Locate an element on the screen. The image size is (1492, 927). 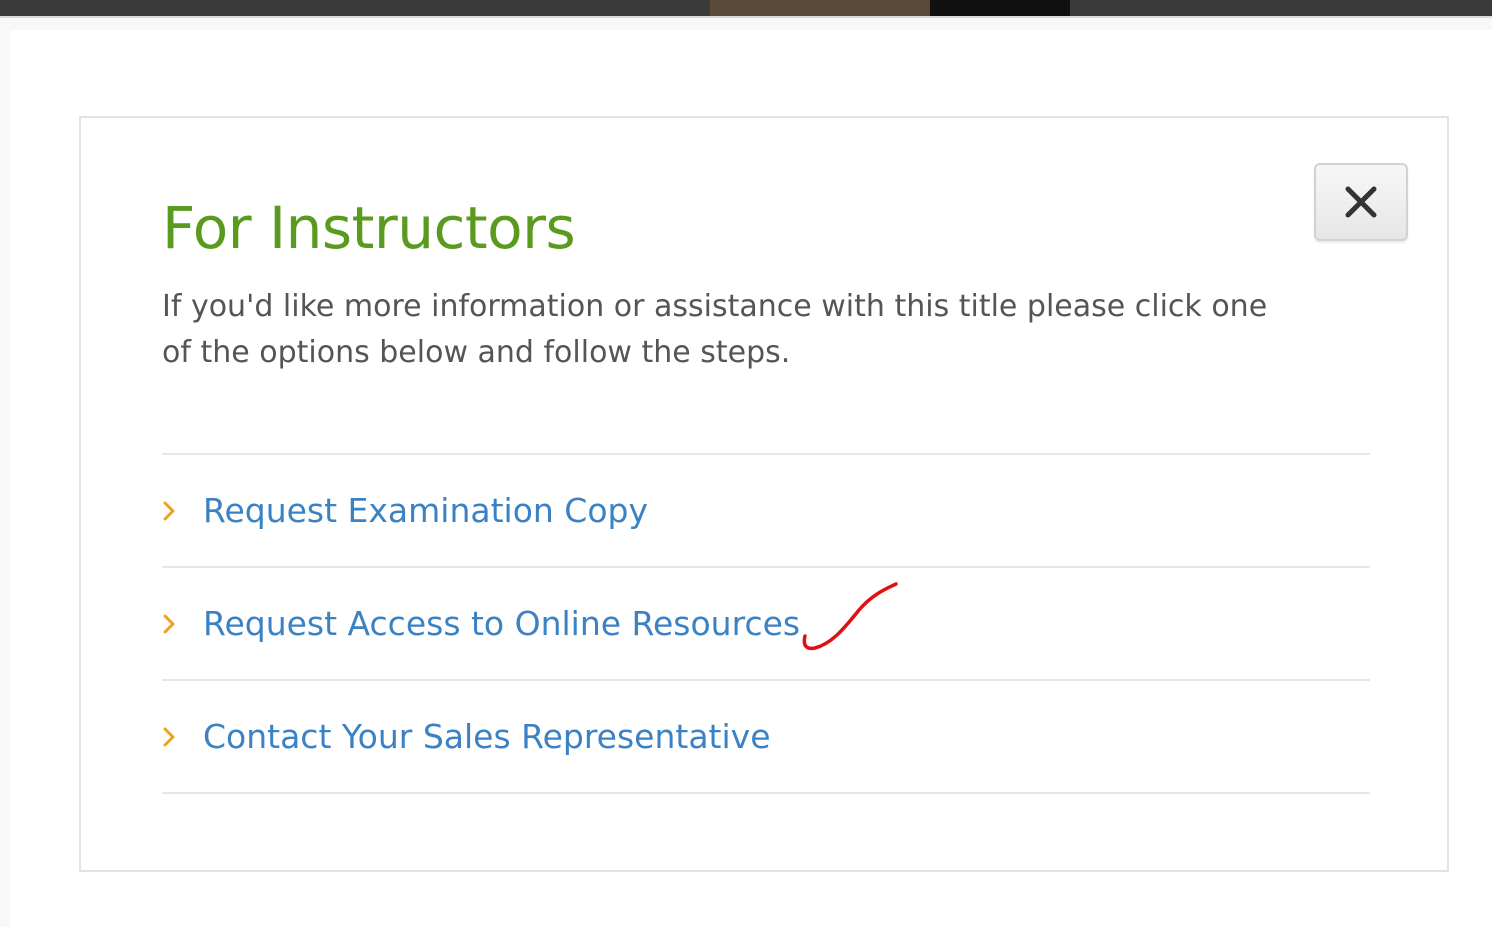
option-request-access-online-resources: Request Access to Online Resources is located at coordinates (766, 624).